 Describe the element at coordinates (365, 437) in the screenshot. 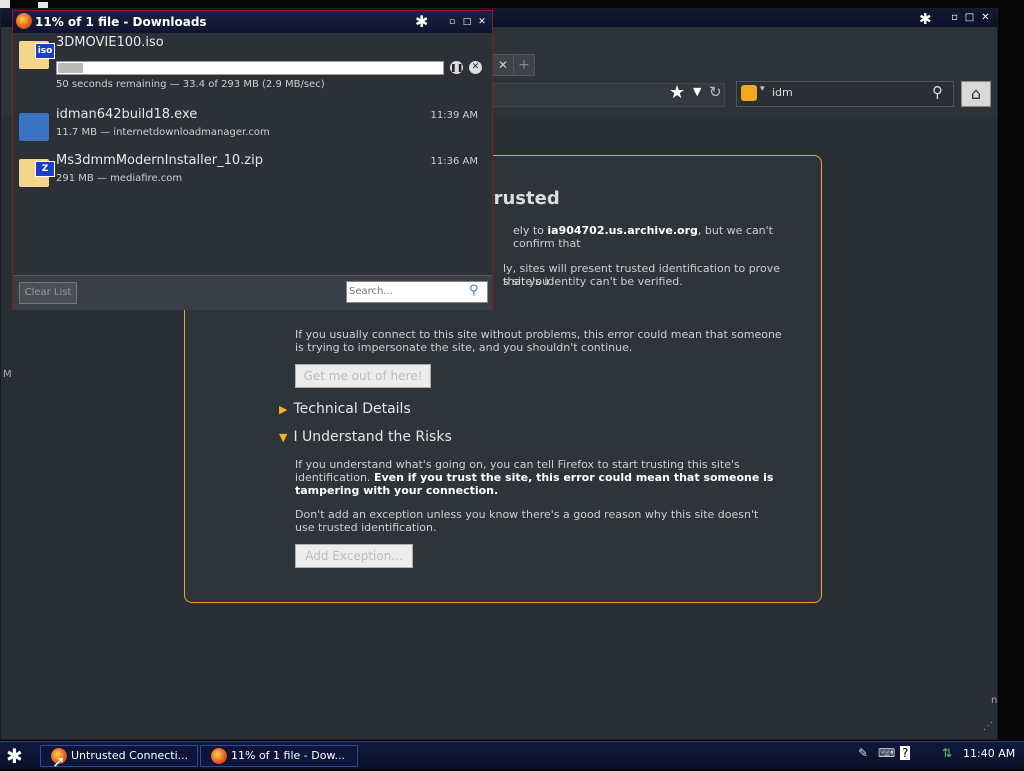

I see `understand-risks-expander: ▼ I Understand the Risks` at that location.